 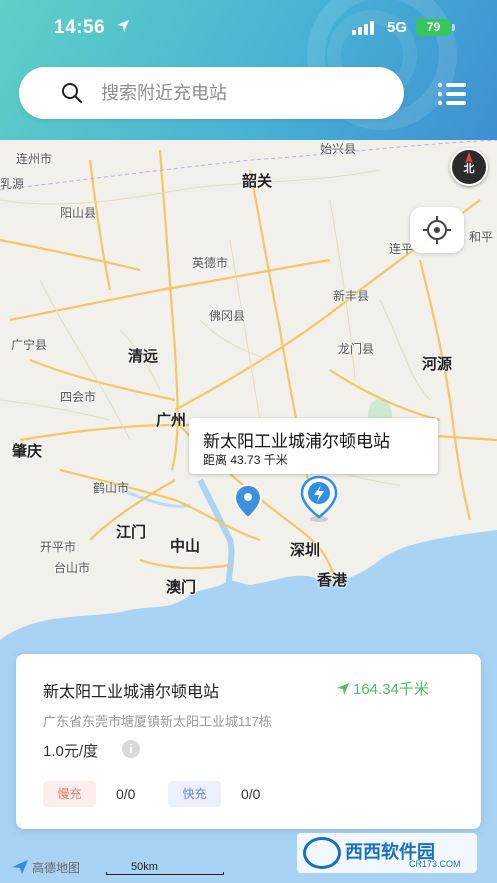 What do you see at coordinates (391, 689) in the screenshot?
I see `station-distance-value: 164.34千米` at bounding box center [391, 689].